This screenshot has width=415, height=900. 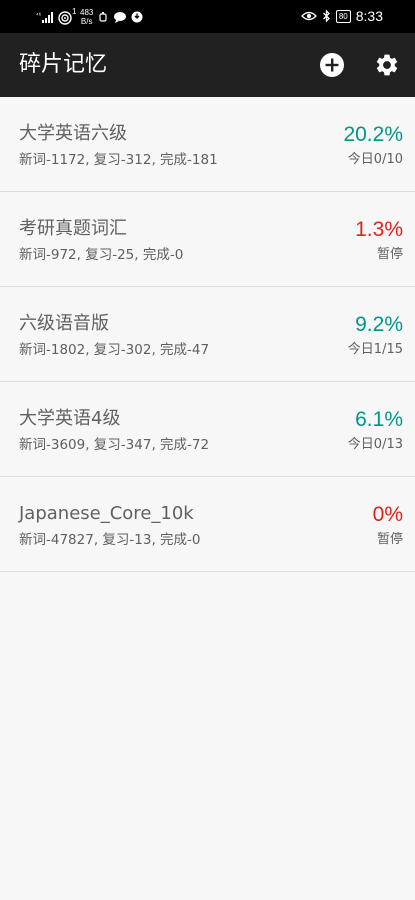 I want to click on battery-indicator: 80, so click(x=343, y=16).